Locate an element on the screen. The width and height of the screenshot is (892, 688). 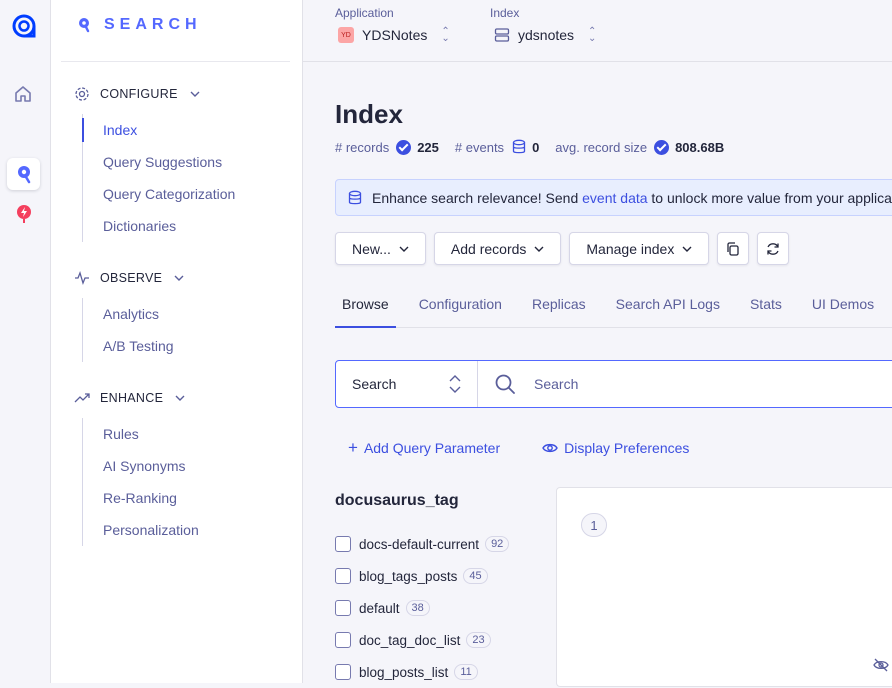
gear-icon is located at coordinates (82, 94).